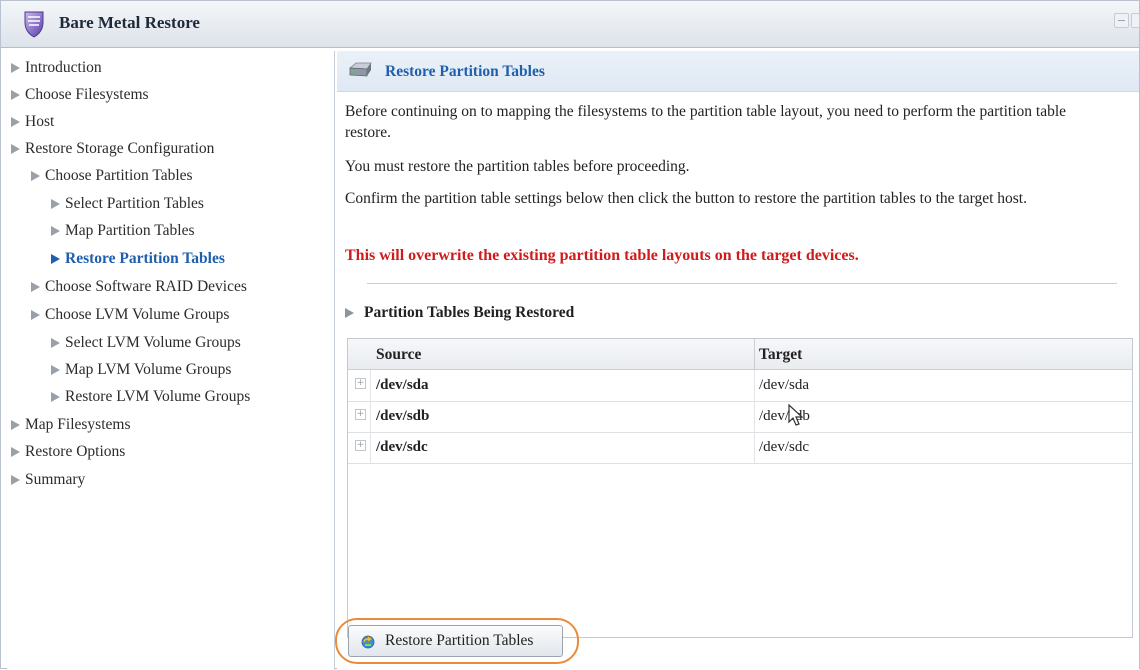 The image size is (1140, 670). What do you see at coordinates (402, 447) in the screenshot?
I see `source-cell: /dev/sdc` at bounding box center [402, 447].